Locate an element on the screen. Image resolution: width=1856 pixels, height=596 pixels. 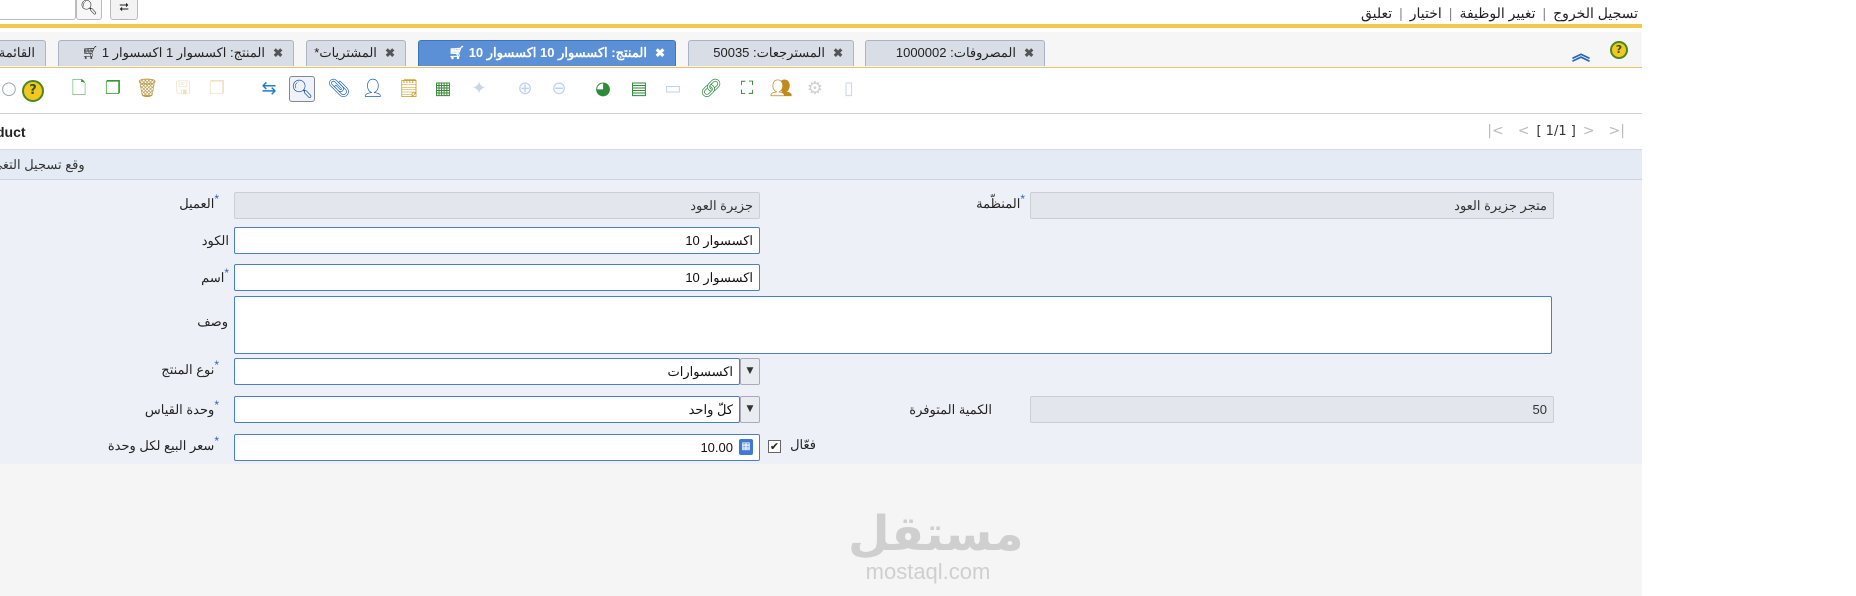
search-icon: 🔍︎ is located at coordinates (89, 10).